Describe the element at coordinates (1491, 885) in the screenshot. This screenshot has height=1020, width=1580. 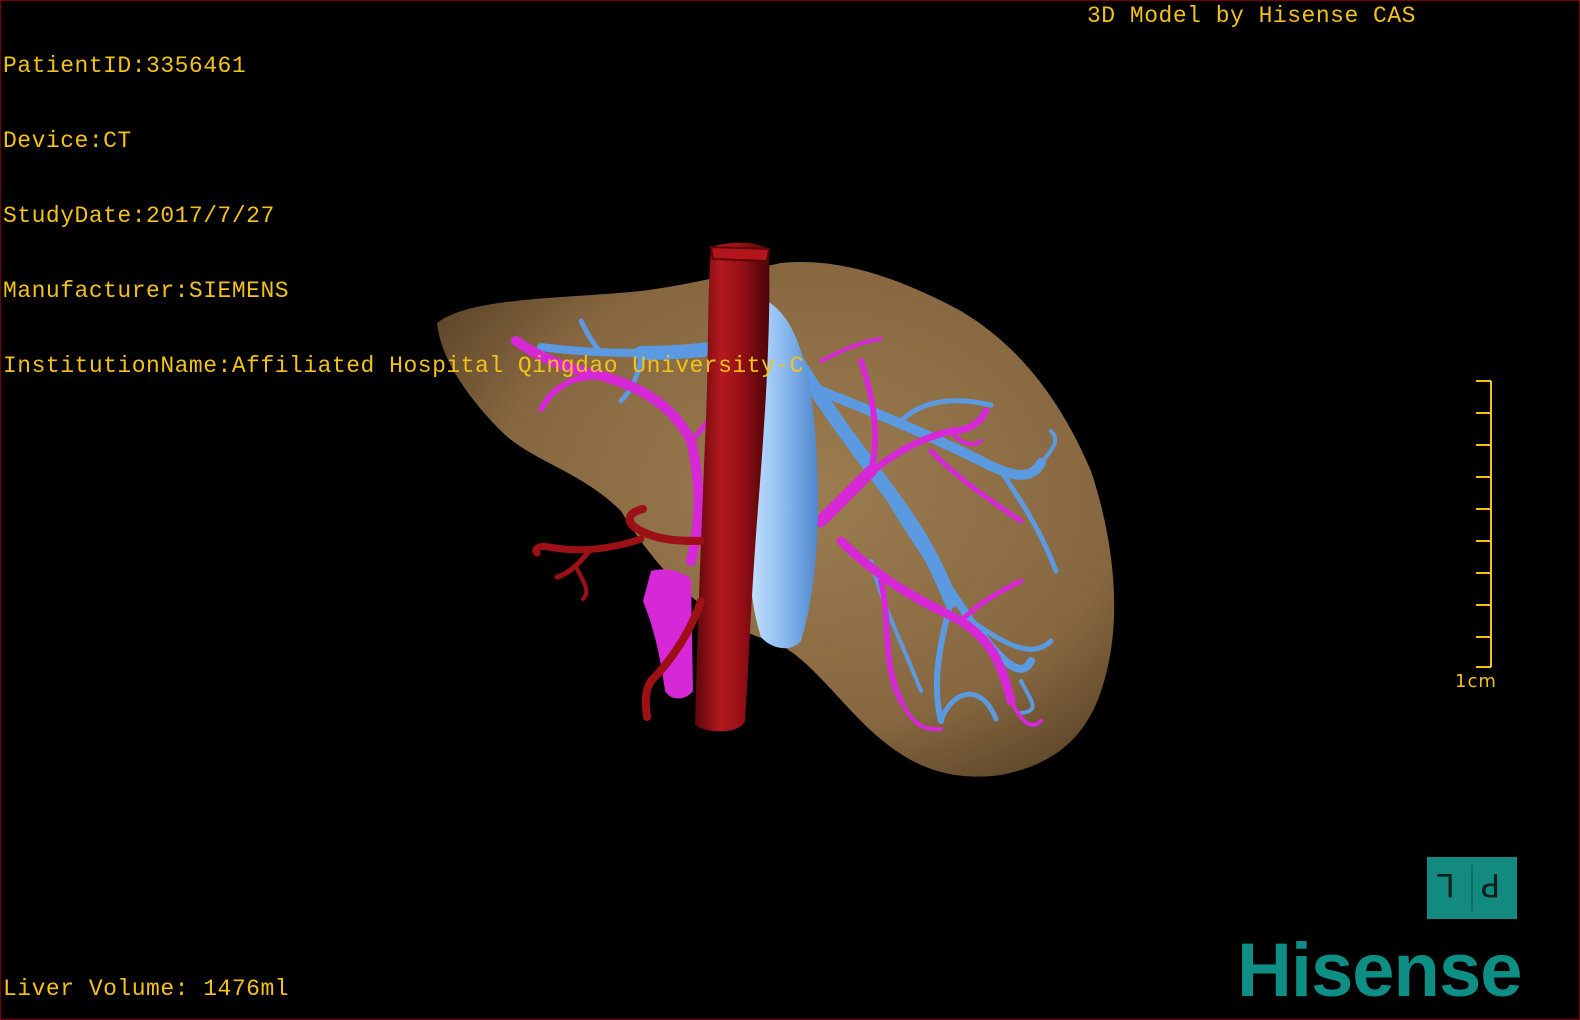
I see `orientation-right-glyph: P` at that location.